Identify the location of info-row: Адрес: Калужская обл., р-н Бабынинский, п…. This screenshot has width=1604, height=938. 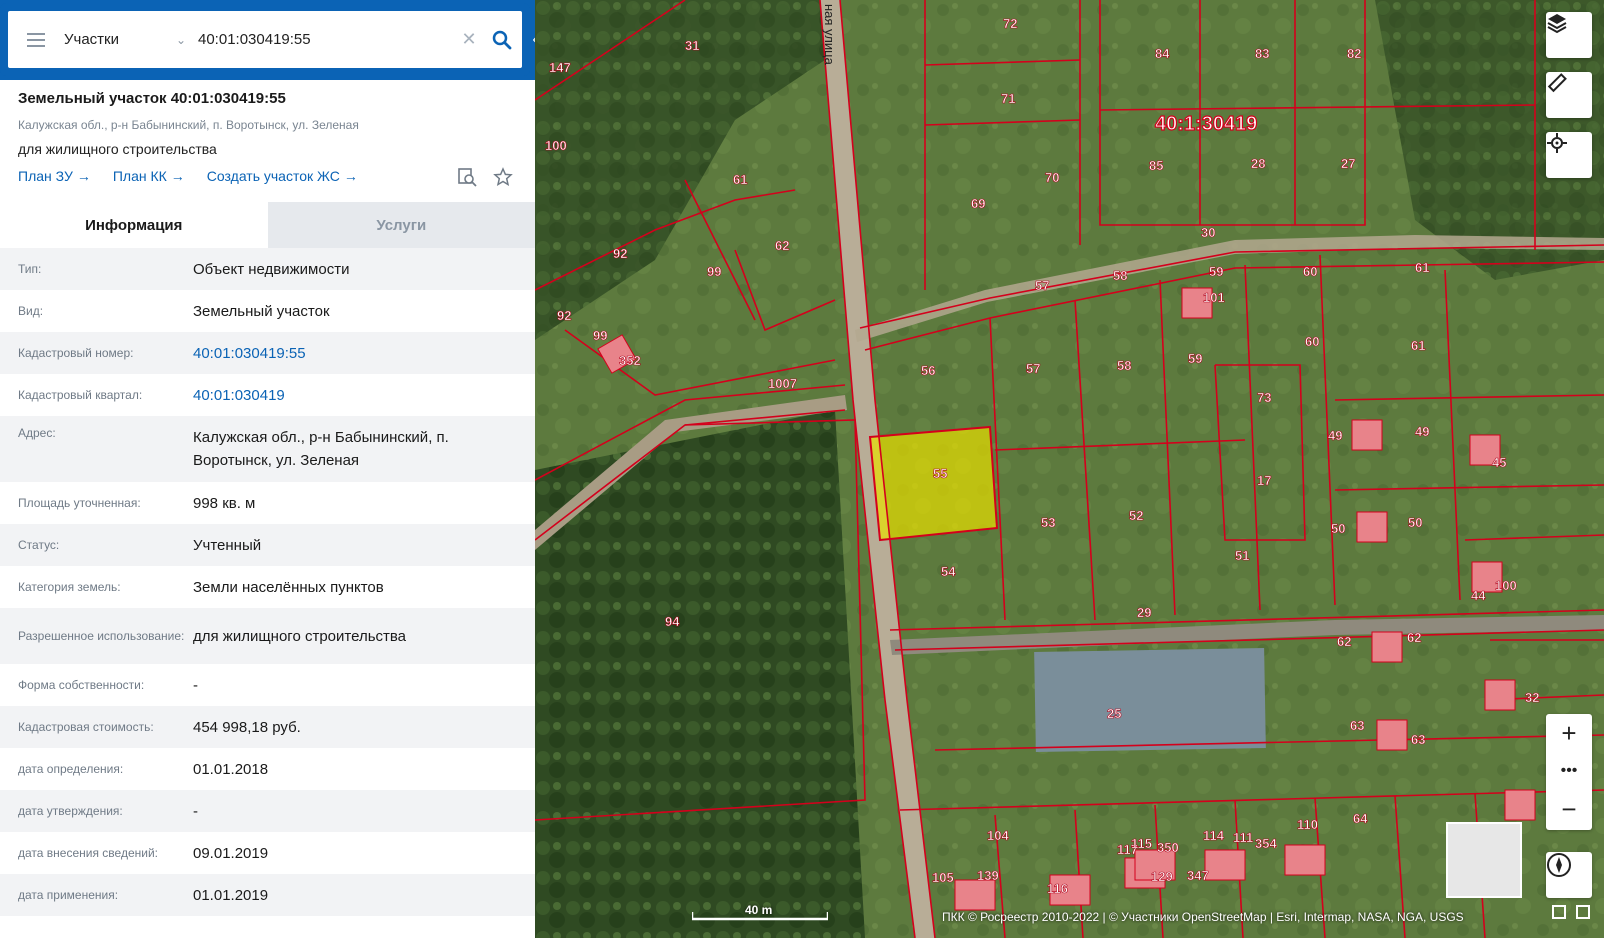
(267, 449).